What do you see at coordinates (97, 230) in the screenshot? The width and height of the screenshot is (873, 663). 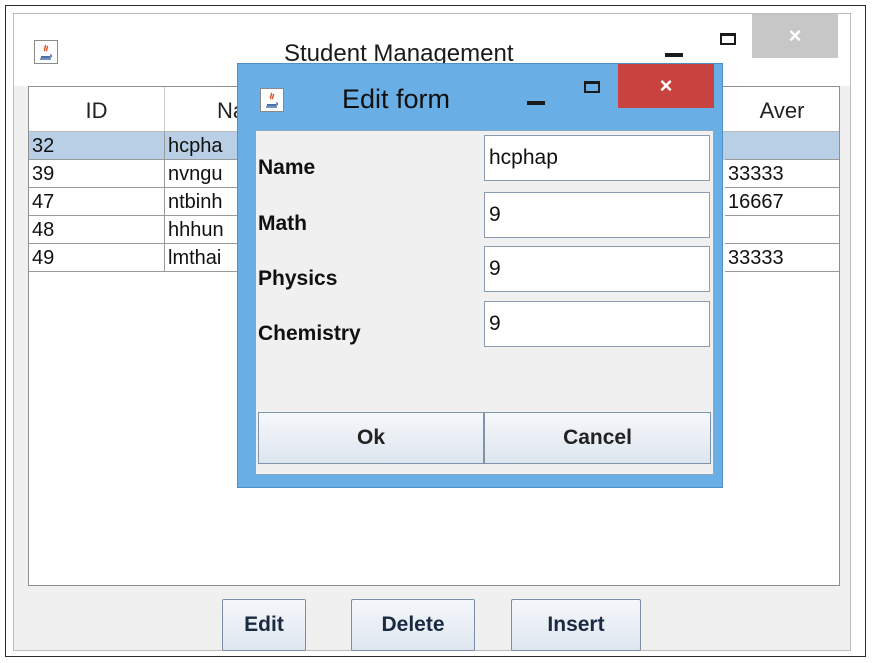 I see `cell-id: 48` at bounding box center [97, 230].